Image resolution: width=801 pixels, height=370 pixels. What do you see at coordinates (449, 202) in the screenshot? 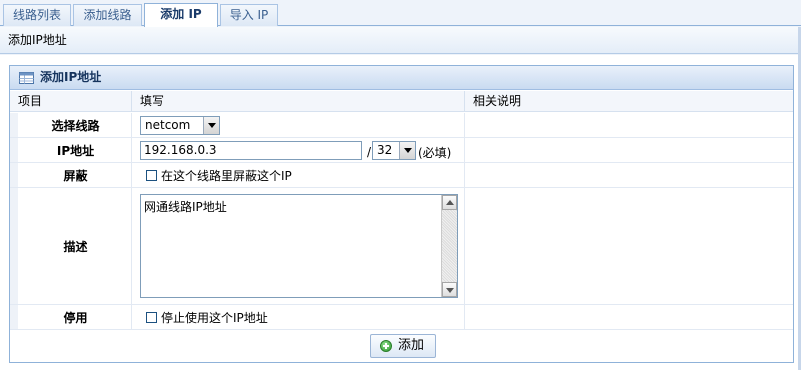
I see `scroll-up-icon` at bounding box center [449, 202].